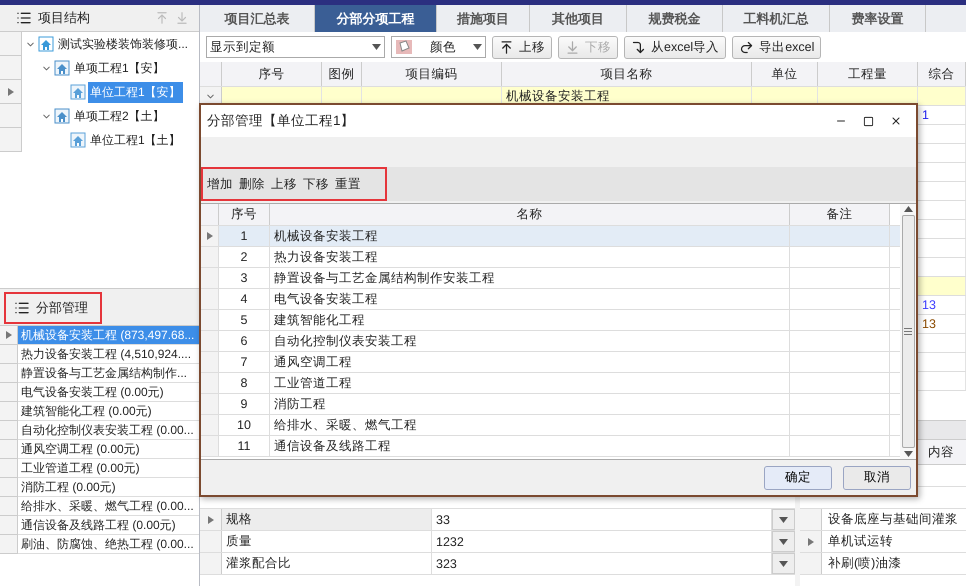 This screenshot has width=966, height=586. What do you see at coordinates (244, 257) in the screenshot?
I see `table-cell: 2` at bounding box center [244, 257].